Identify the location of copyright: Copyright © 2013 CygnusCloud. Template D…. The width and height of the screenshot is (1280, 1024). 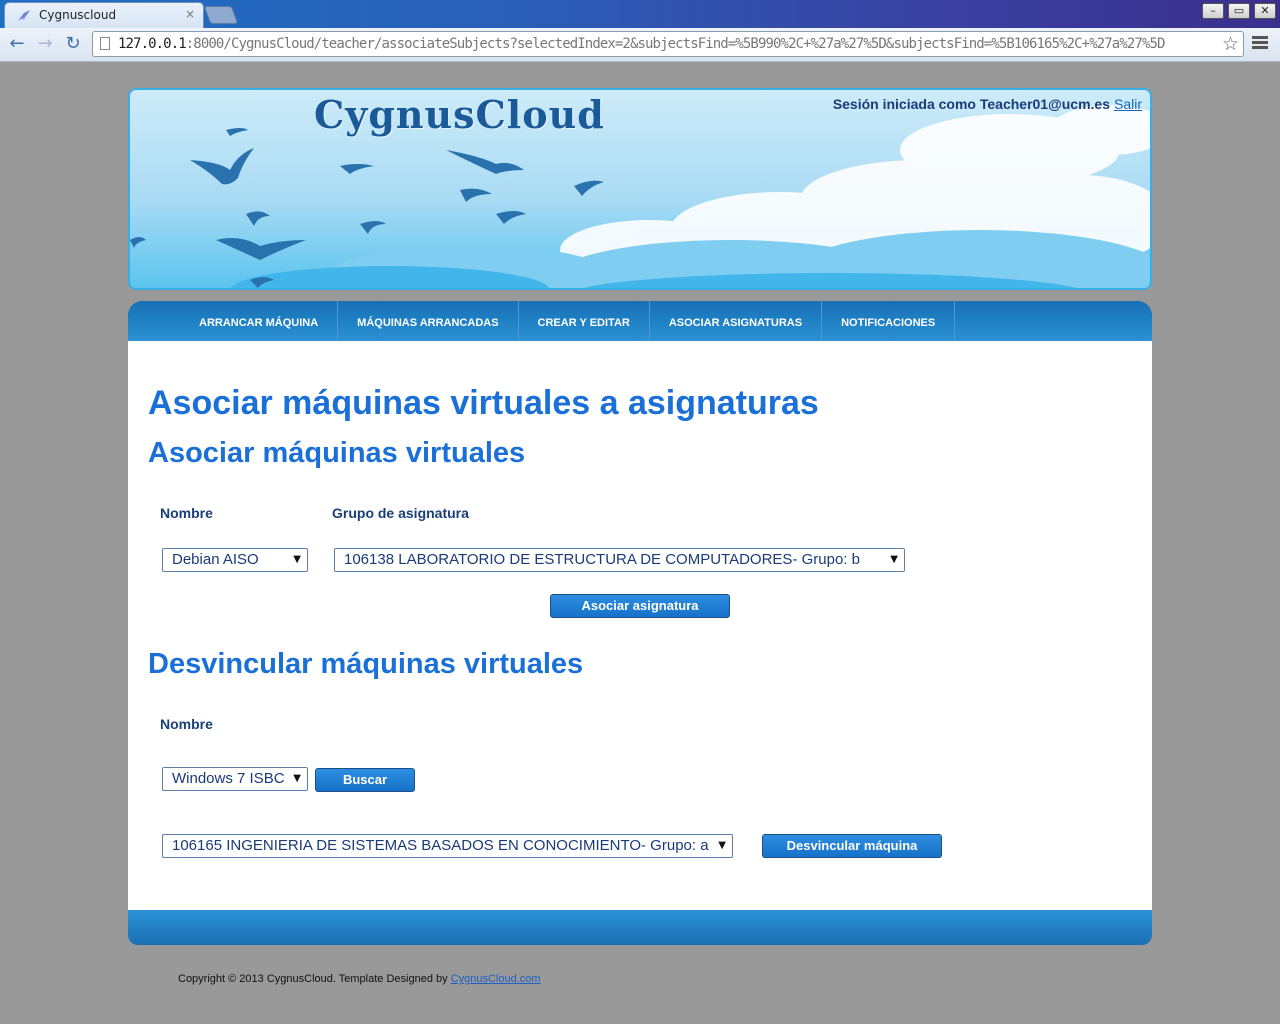
(359, 979).